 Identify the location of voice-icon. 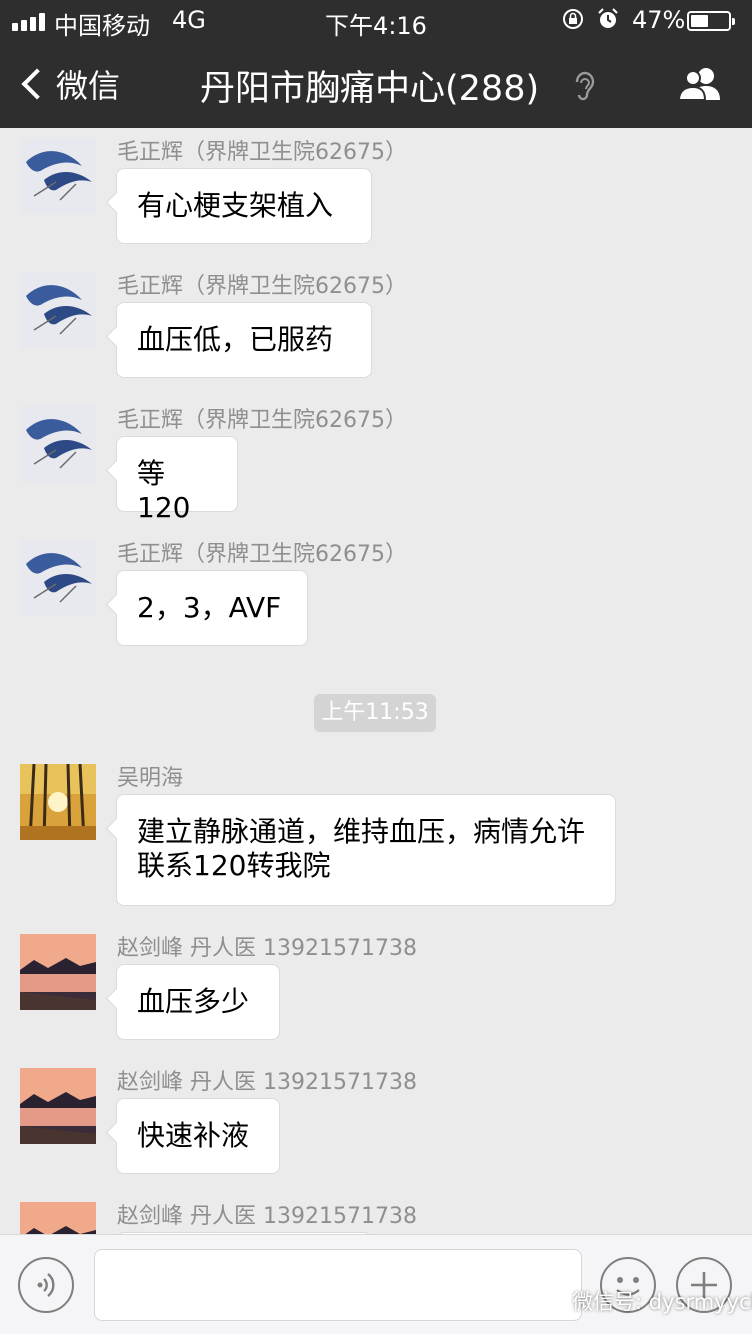
(46, 1285).